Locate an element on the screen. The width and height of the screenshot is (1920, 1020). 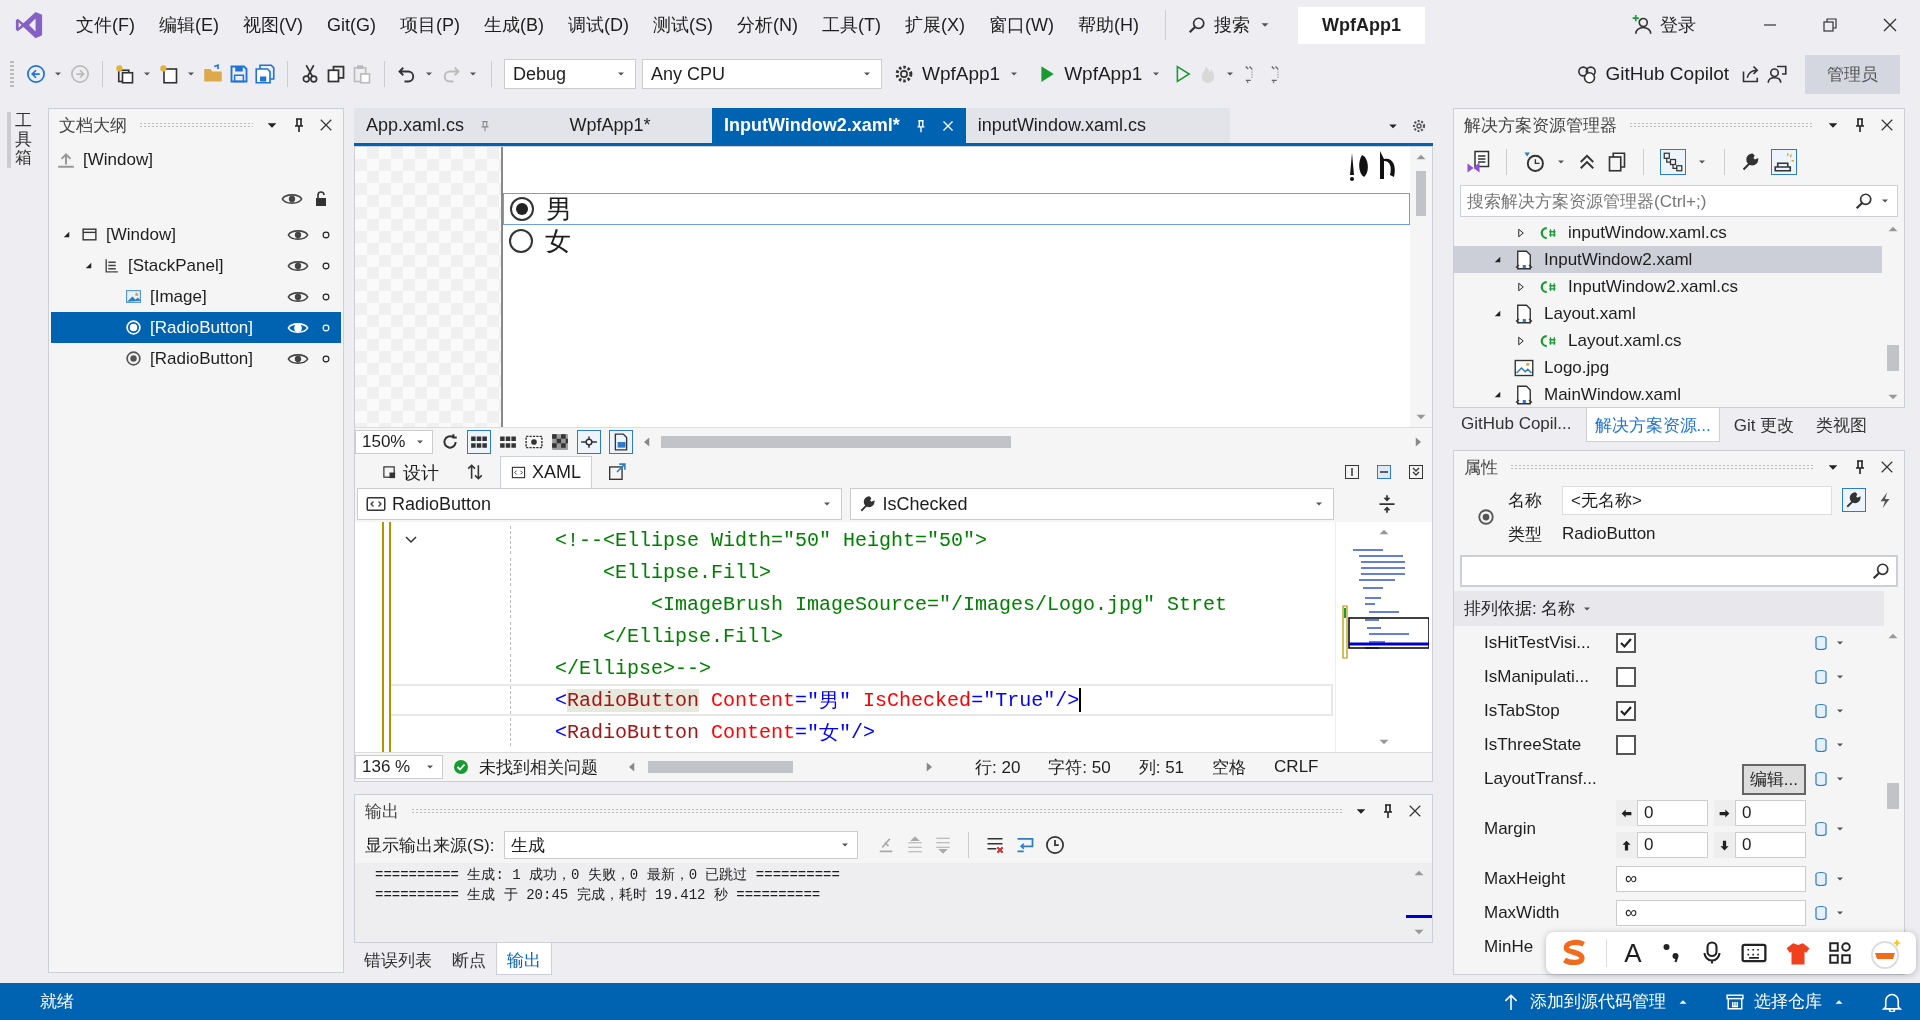
collapse-all-icon is located at coordinates (1587, 162).